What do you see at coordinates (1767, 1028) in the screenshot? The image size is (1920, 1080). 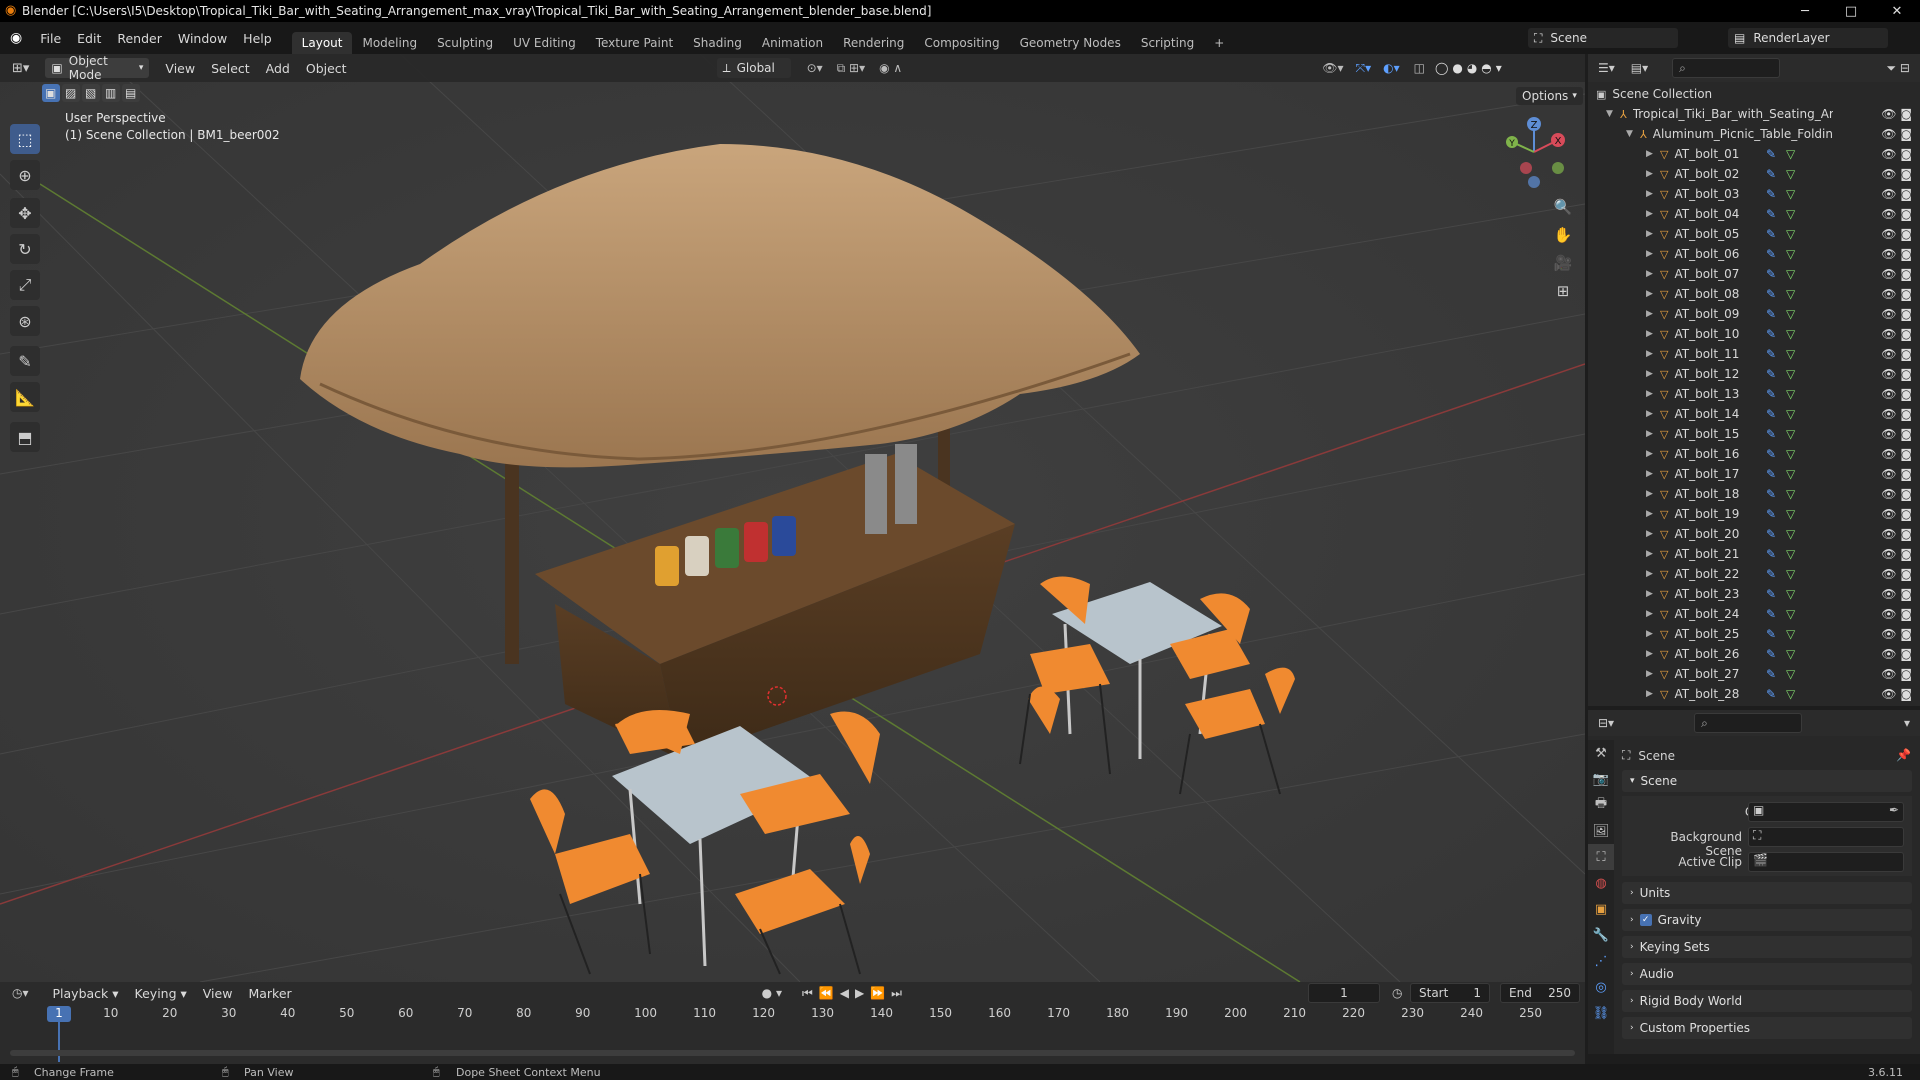 I see `custom-properties-panel: › Custom Properties` at bounding box center [1767, 1028].